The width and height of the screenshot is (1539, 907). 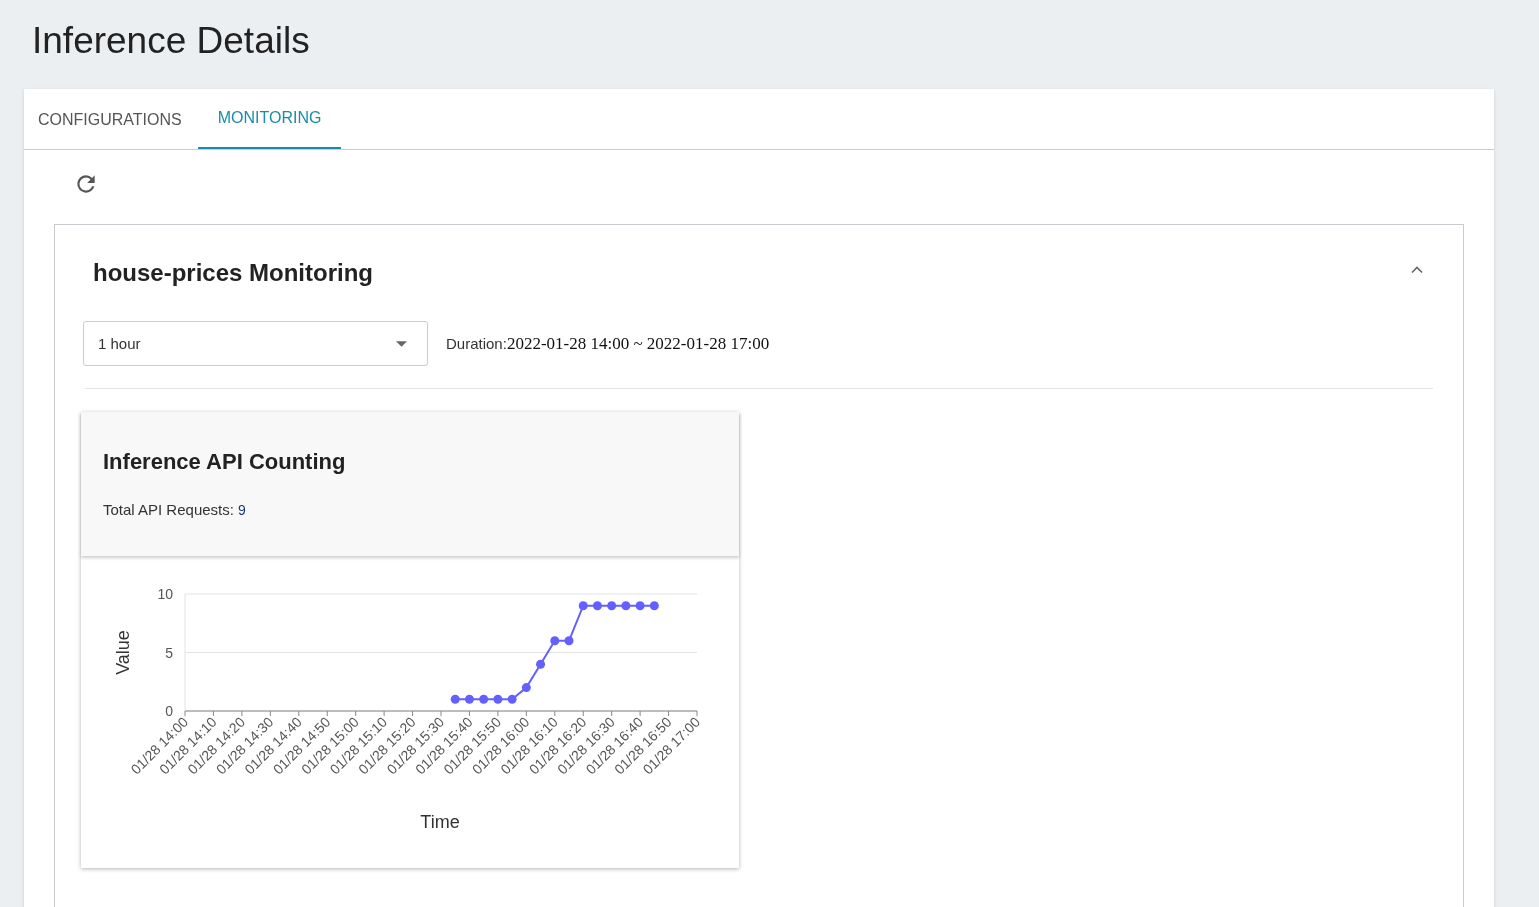 What do you see at coordinates (169, 652) in the screenshot?
I see `y-tick-label: 5` at bounding box center [169, 652].